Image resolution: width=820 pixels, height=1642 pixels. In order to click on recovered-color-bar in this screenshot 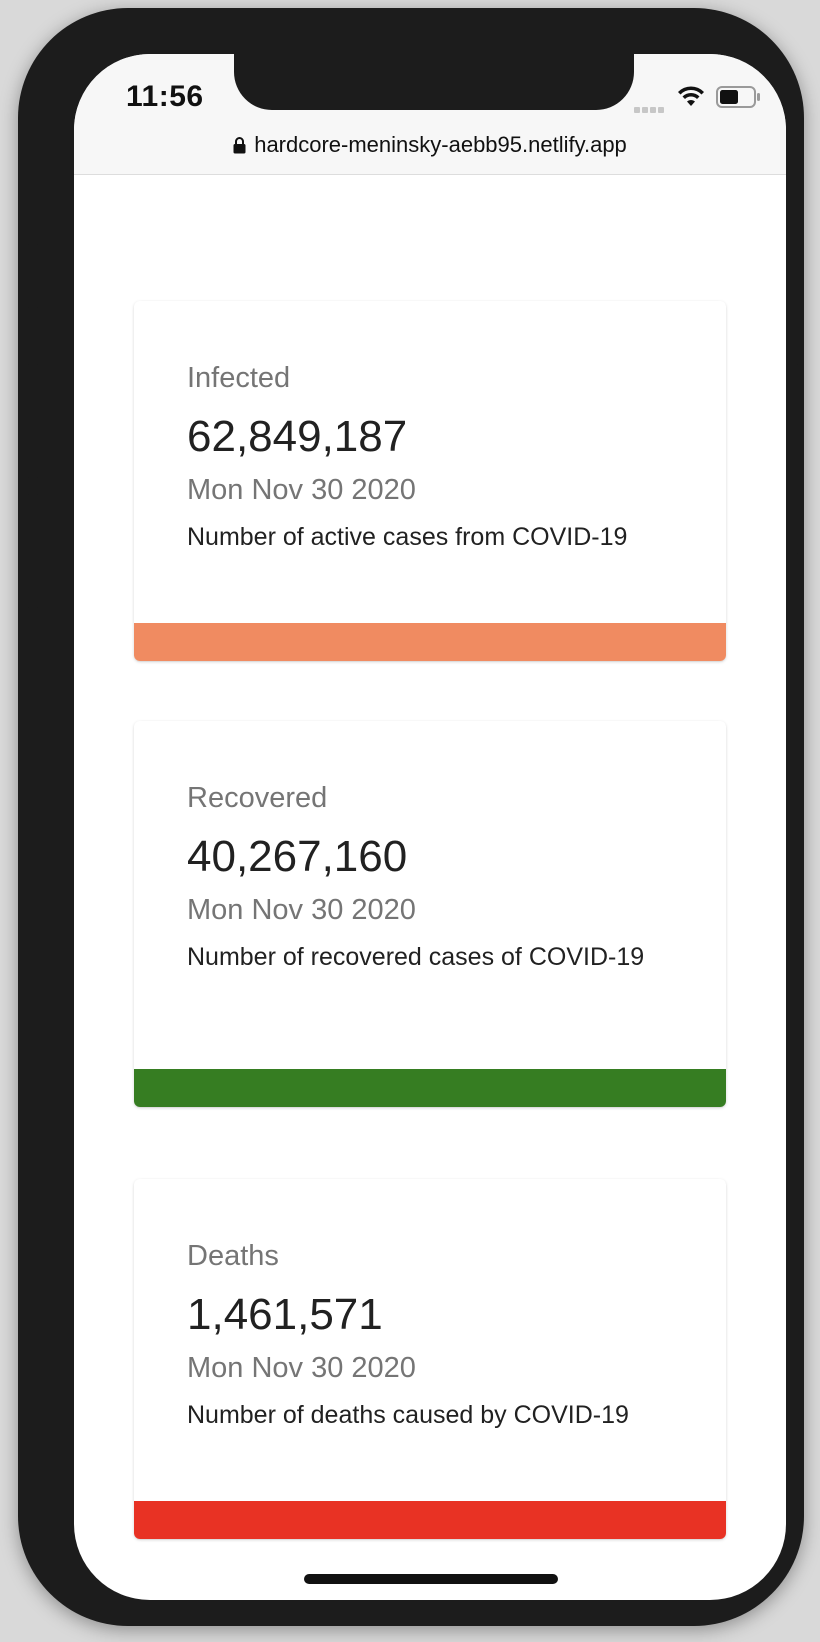, I will do `click(430, 1088)`.